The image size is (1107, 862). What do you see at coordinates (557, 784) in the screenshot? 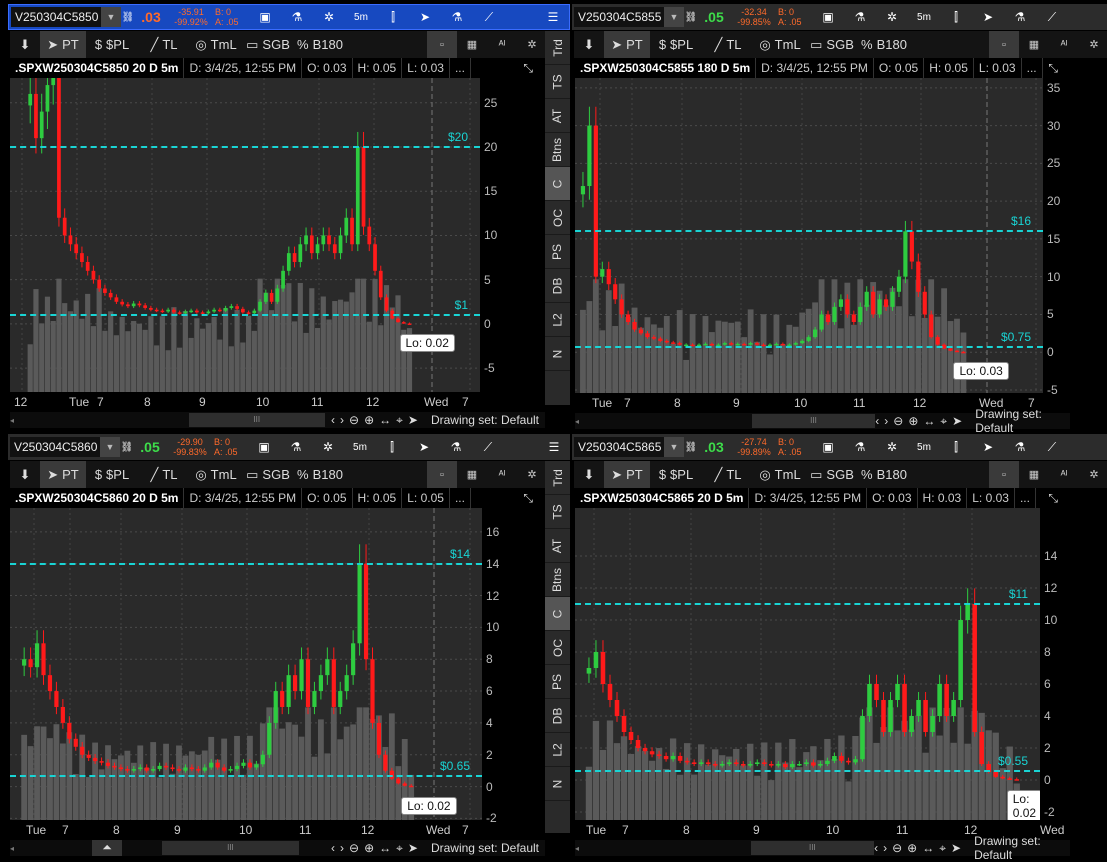
I see `sidebar-tab-n: N` at bounding box center [557, 784].